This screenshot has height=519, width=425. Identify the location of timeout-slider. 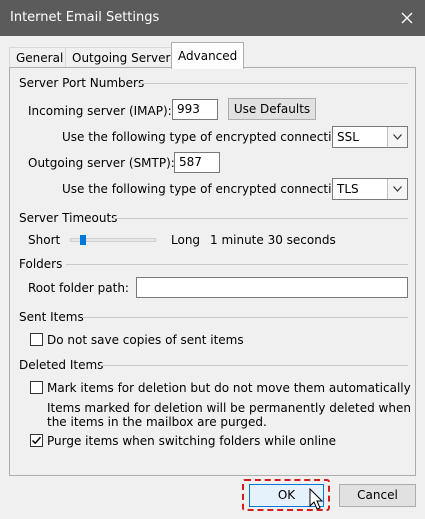
(113, 240).